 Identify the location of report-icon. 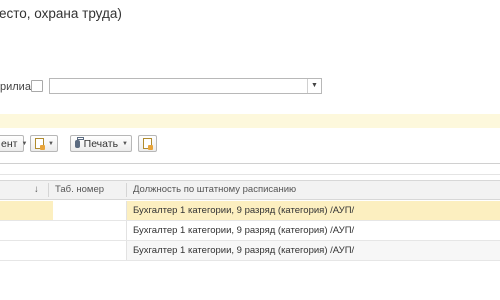
(148, 144).